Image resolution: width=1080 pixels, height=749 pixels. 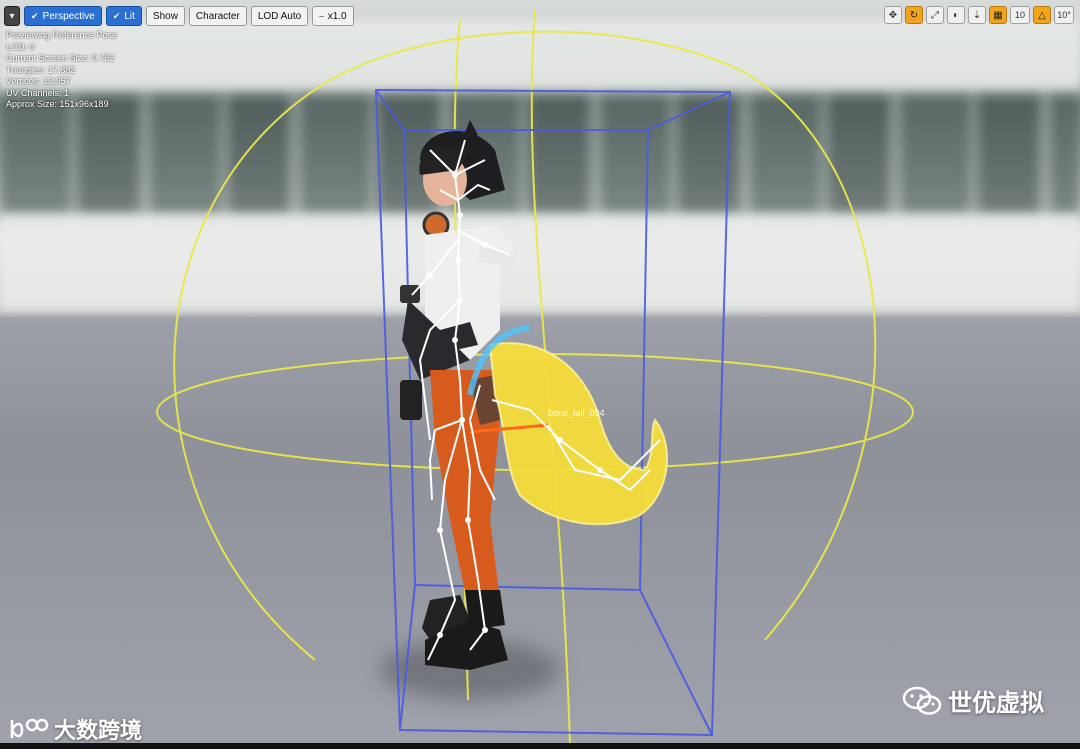 I want to click on watermark-right-text: 世优虚拟, so click(x=996, y=703).